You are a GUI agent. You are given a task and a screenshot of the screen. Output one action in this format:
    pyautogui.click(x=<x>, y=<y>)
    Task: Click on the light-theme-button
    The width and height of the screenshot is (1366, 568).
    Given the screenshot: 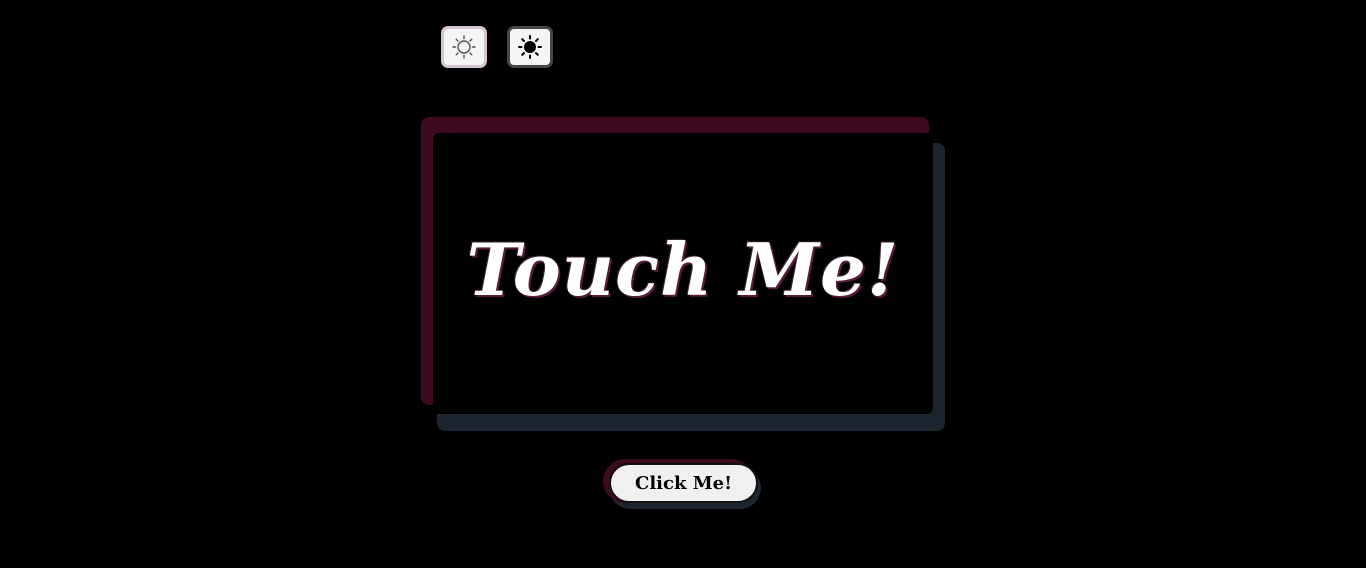 What is the action you would take?
    pyautogui.click(x=464, y=47)
    